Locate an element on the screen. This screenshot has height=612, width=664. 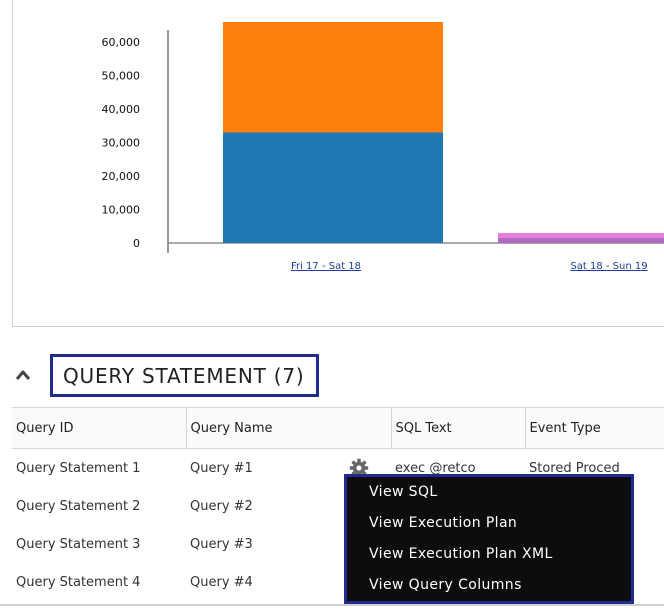
query-id-cell: Query Statement 4 is located at coordinates (78, 582).